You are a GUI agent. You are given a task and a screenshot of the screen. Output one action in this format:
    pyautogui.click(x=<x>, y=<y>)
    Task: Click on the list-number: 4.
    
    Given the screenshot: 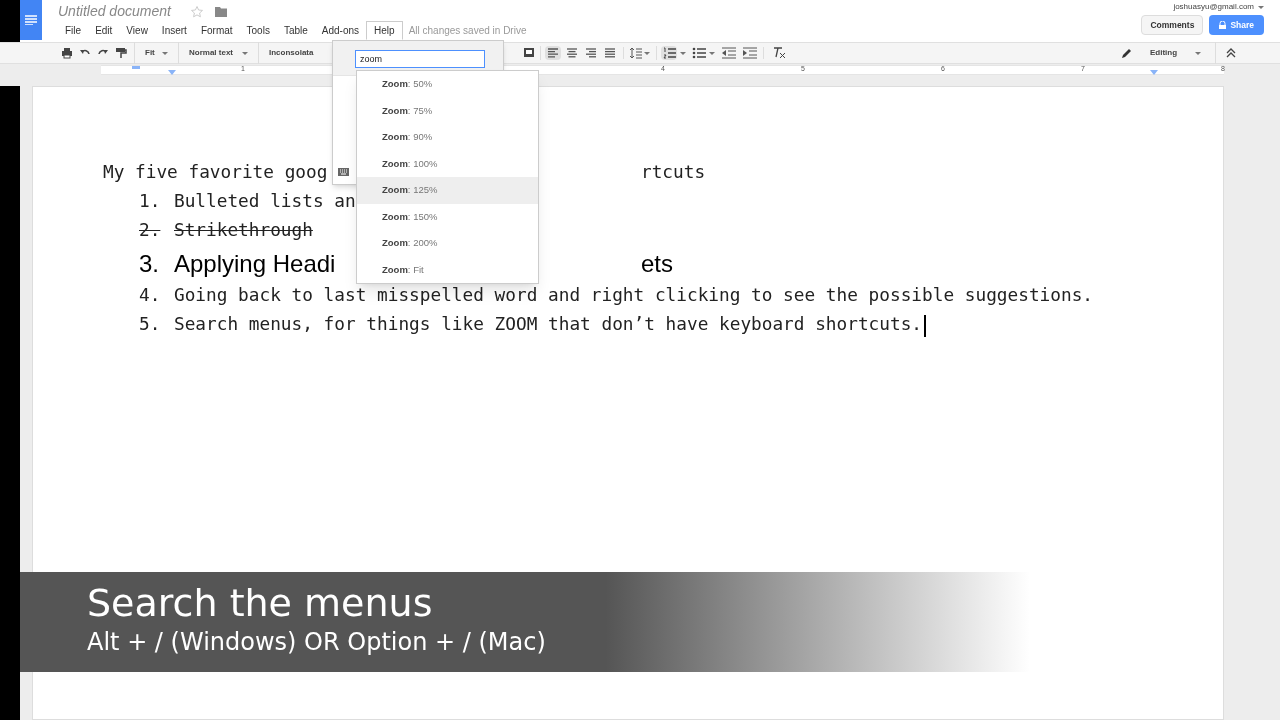 What is the action you would take?
    pyautogui.click(x=150, y=295)
    